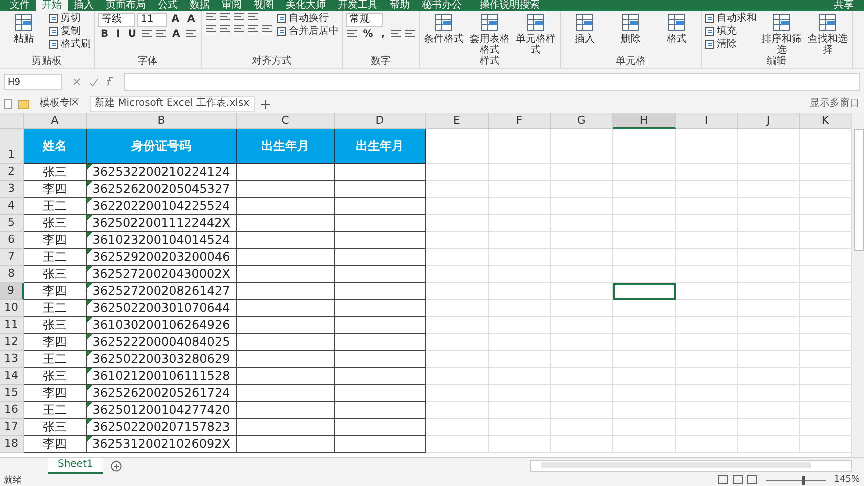  I want to click on ribbon-button: 删除, so click(631, 29).